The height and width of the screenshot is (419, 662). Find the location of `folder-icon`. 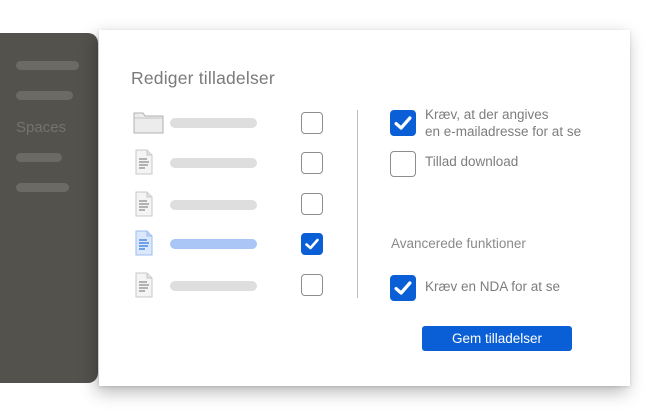

folder-icon is located at coordinates (148, 123).